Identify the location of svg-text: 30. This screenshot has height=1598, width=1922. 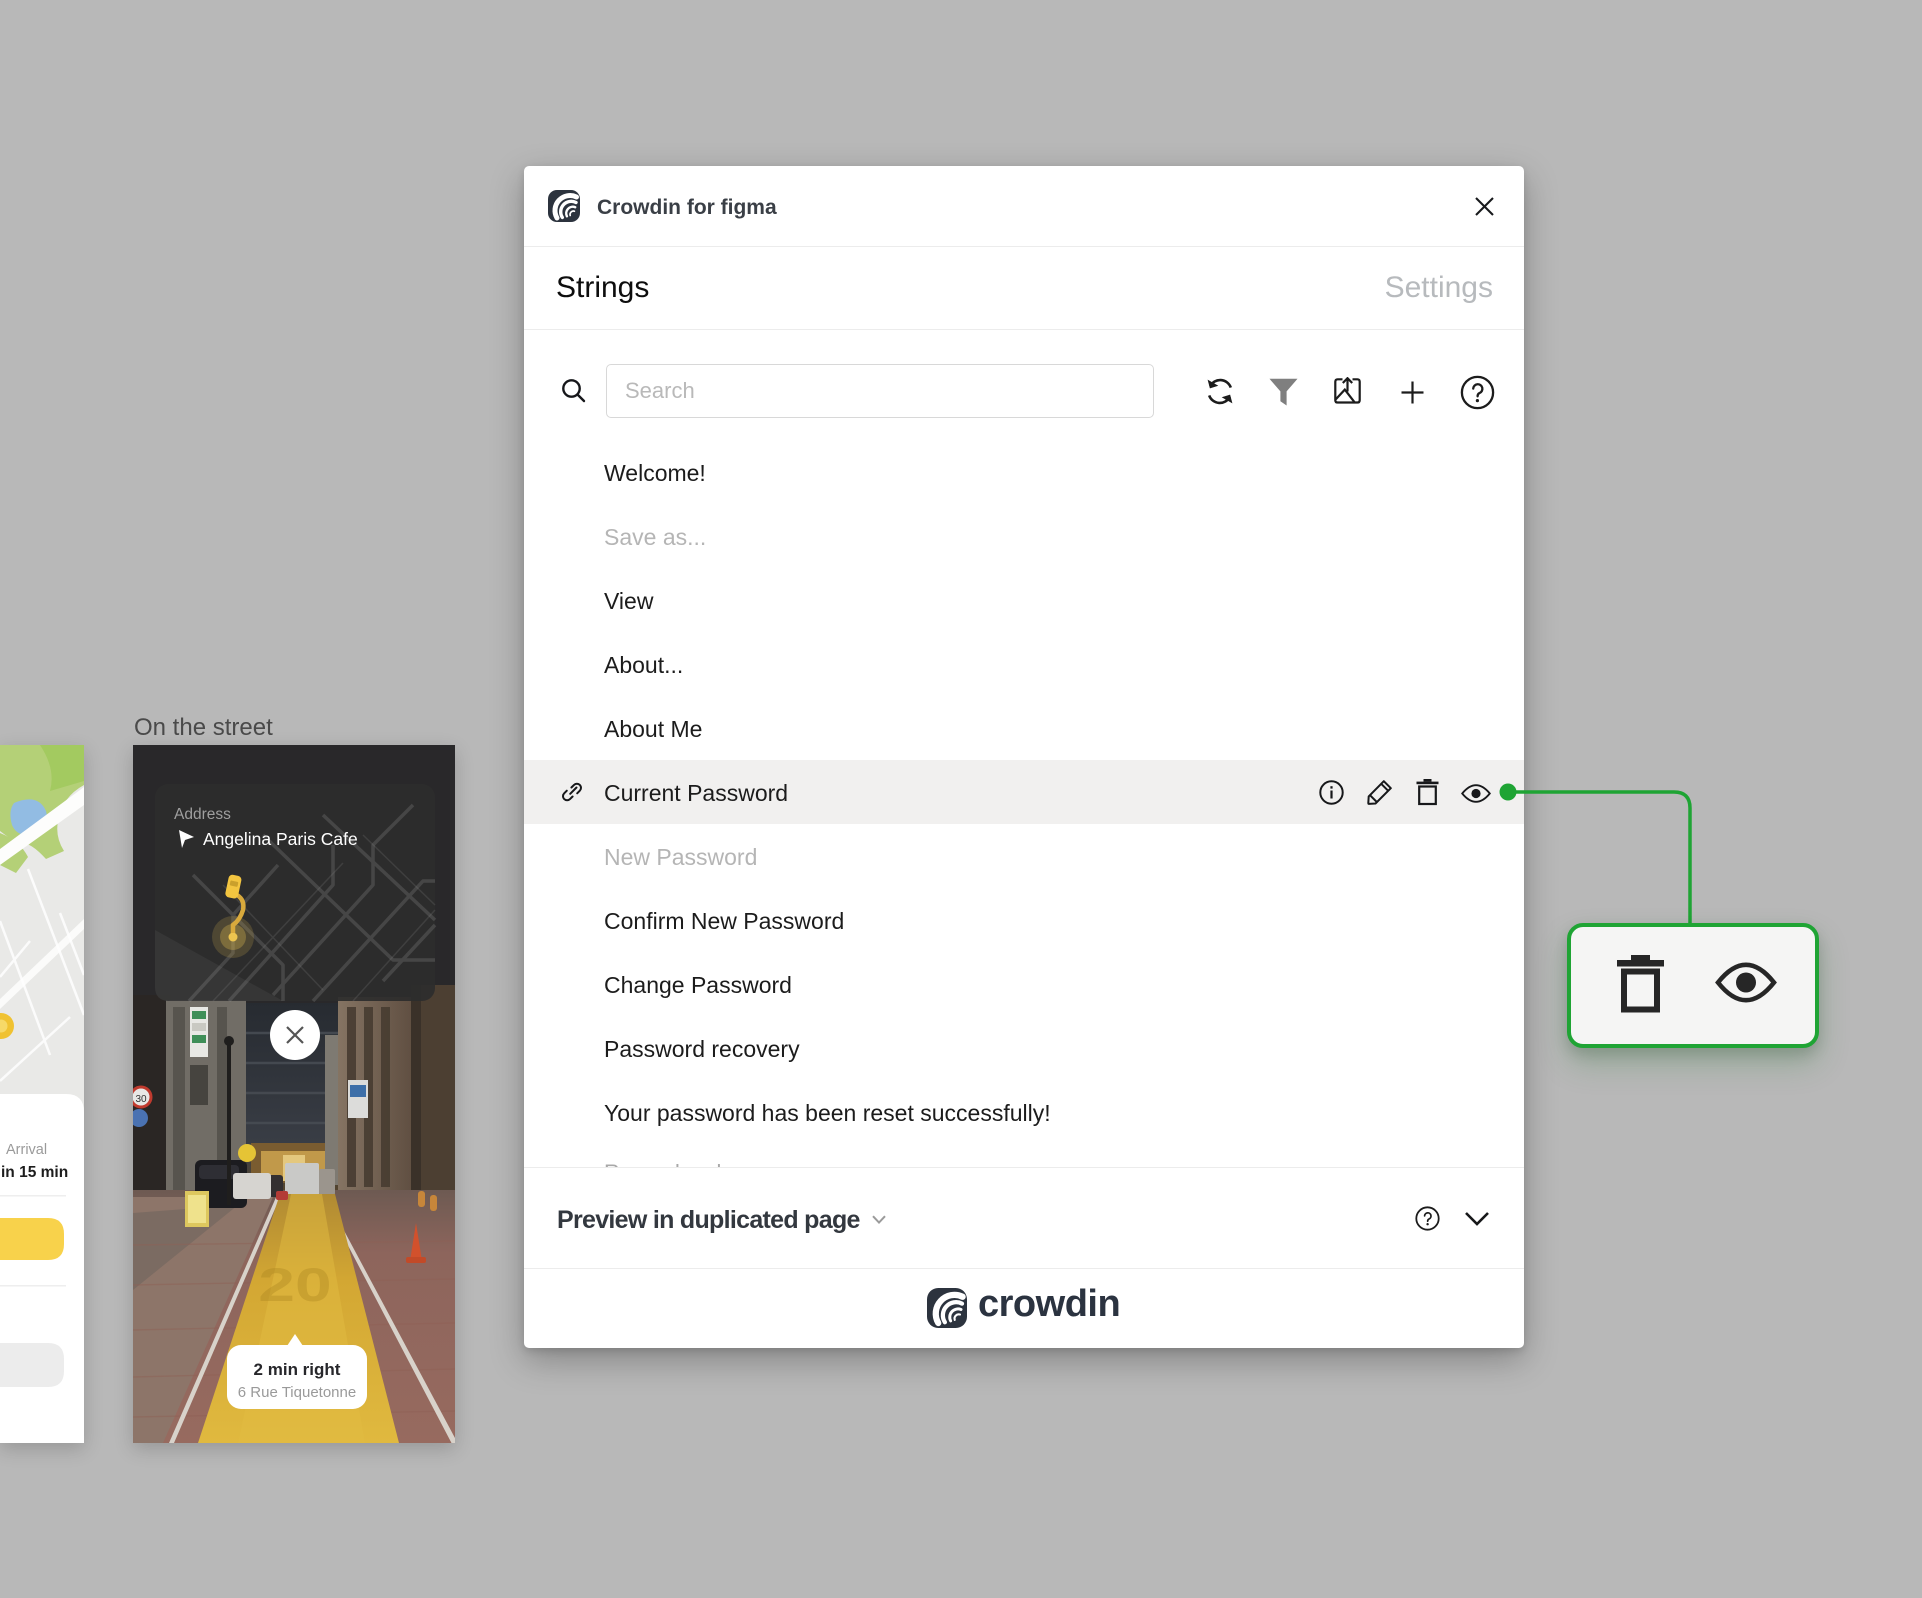
(141, 1099).